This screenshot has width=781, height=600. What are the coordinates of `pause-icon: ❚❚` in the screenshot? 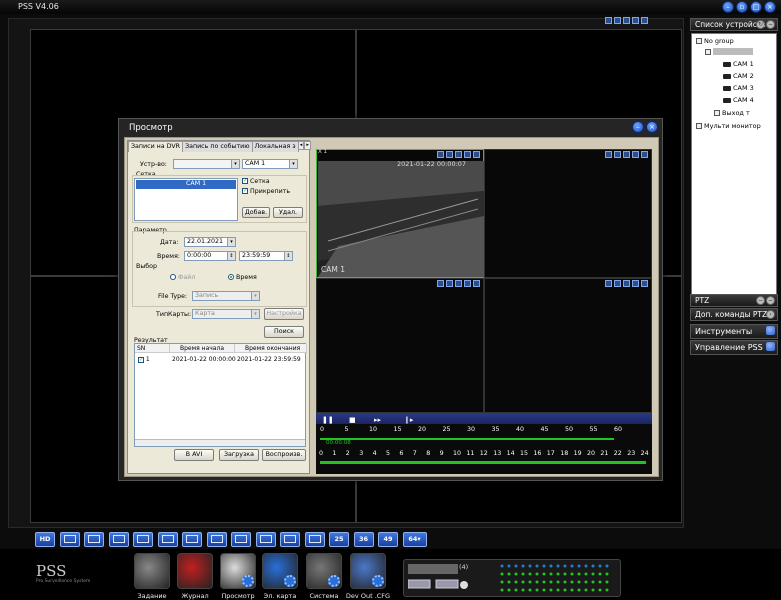 It's located at (328, 420).